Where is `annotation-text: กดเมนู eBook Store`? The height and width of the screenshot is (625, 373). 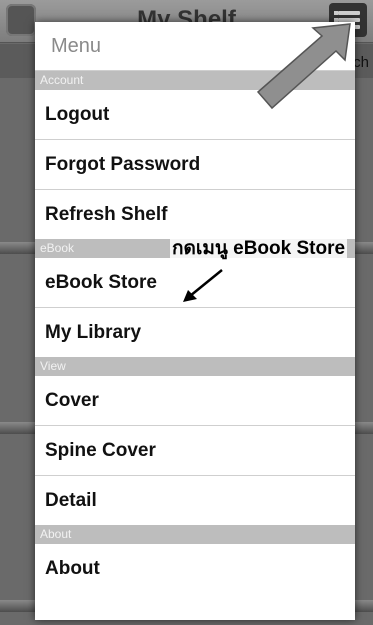 annotation-text: กดเมนู eBook Store is located at coordinates (259, 248).